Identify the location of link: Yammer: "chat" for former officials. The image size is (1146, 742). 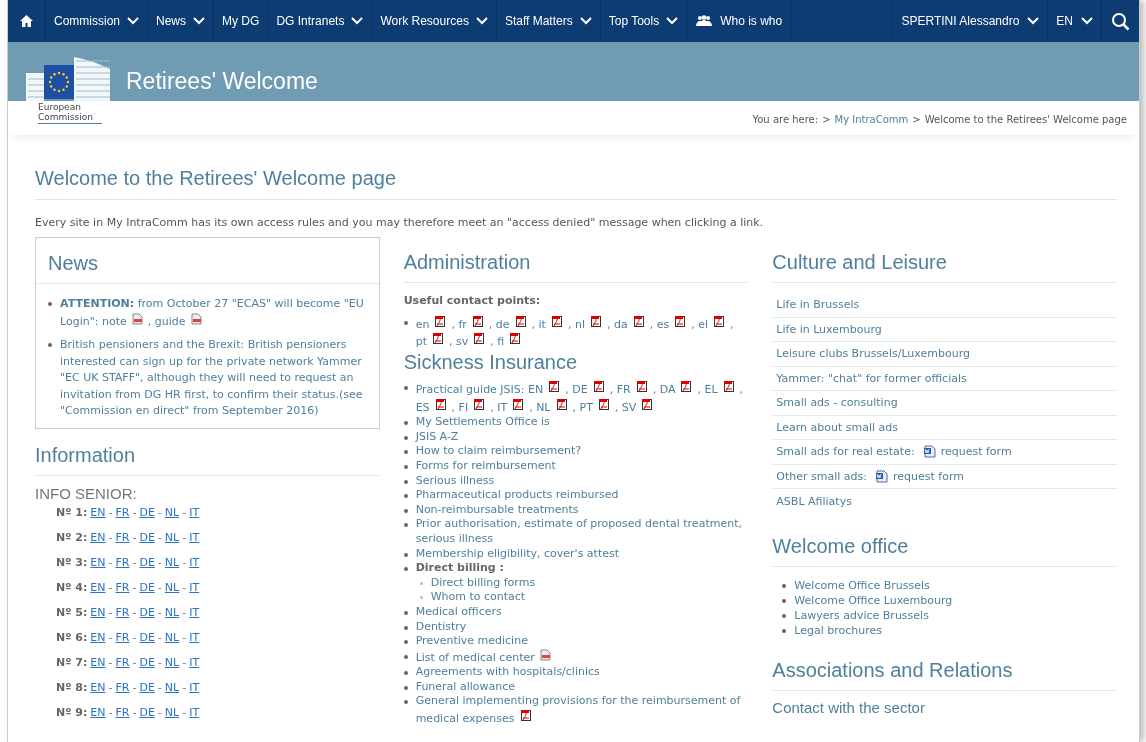
(871, 378).